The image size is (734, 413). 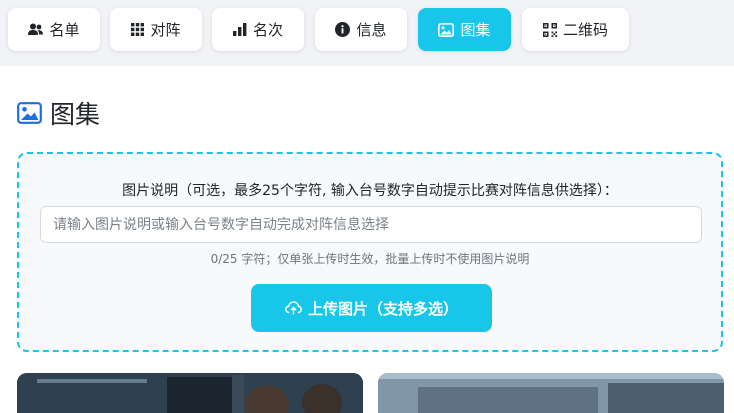 What do you see at coordinates (370, 191) in the screenshot?
I see `description-label: 图片说明（可选，最多25个字符, 输入台号数字自动提示比赛对阵信息供选择）：` at bounding box center [370, 191].